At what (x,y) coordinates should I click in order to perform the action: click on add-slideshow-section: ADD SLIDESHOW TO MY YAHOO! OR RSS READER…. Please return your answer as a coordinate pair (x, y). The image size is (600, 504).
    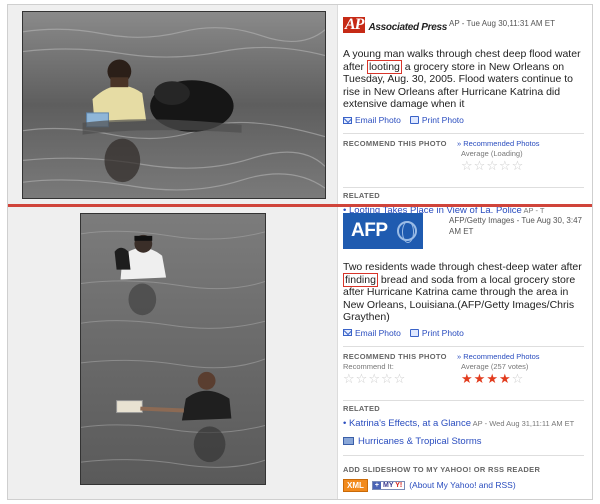
    Looking at the image, I should click on (467, 478).